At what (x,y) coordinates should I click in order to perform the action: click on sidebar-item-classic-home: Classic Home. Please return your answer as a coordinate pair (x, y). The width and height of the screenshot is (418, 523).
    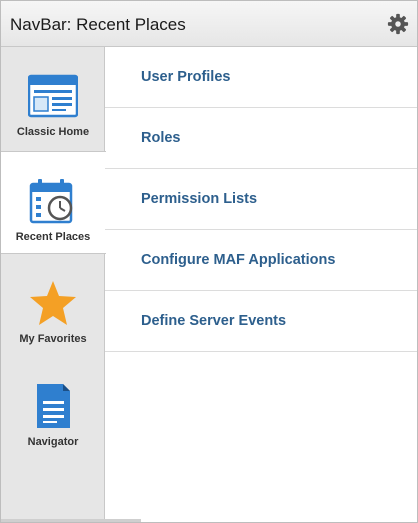
    Looking at the image, I should click on (53, 98).